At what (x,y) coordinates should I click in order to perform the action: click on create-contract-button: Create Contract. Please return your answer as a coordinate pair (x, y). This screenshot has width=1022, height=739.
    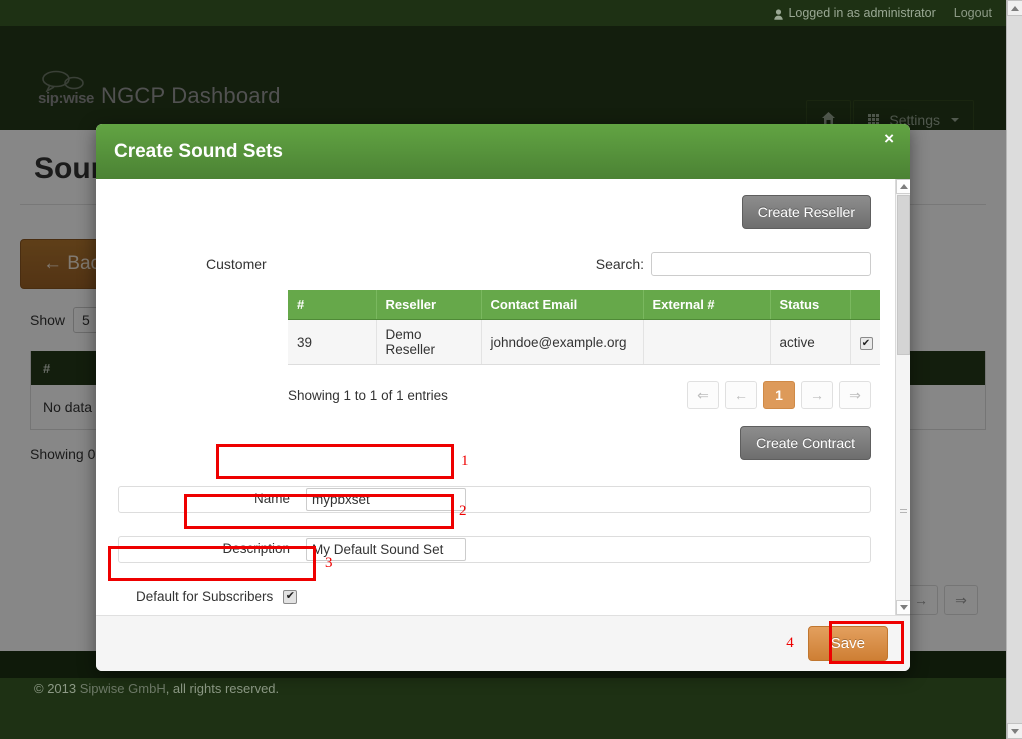
    Looking at the image, I should click on (805, 443).